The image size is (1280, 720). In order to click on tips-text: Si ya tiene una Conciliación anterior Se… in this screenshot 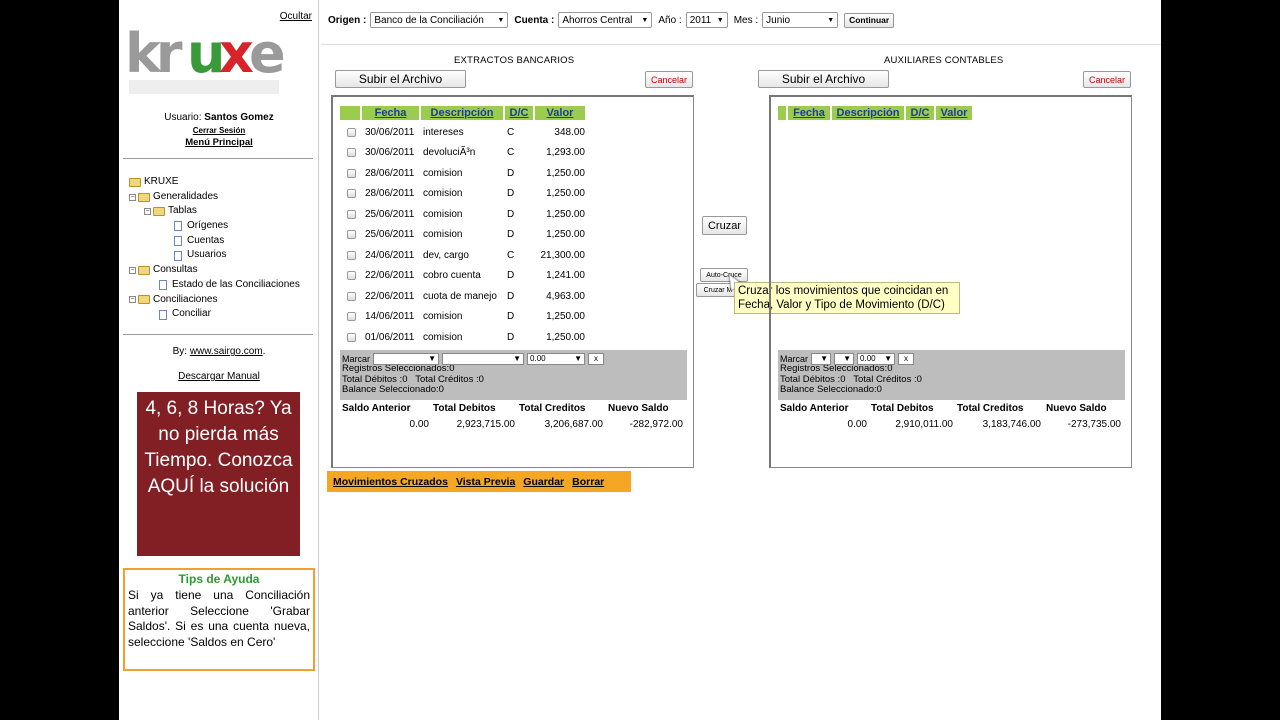, I will do `click(219, 618)`.